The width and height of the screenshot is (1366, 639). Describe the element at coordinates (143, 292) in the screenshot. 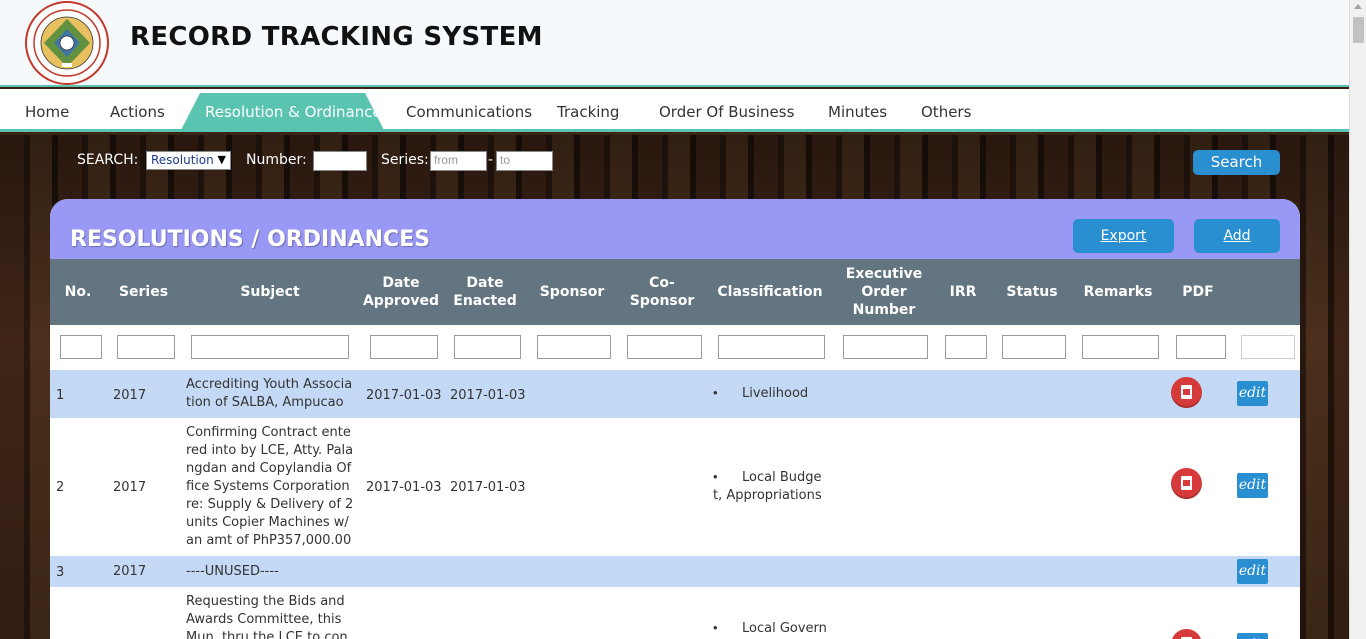

I see `col-header-series: Series` at that location.